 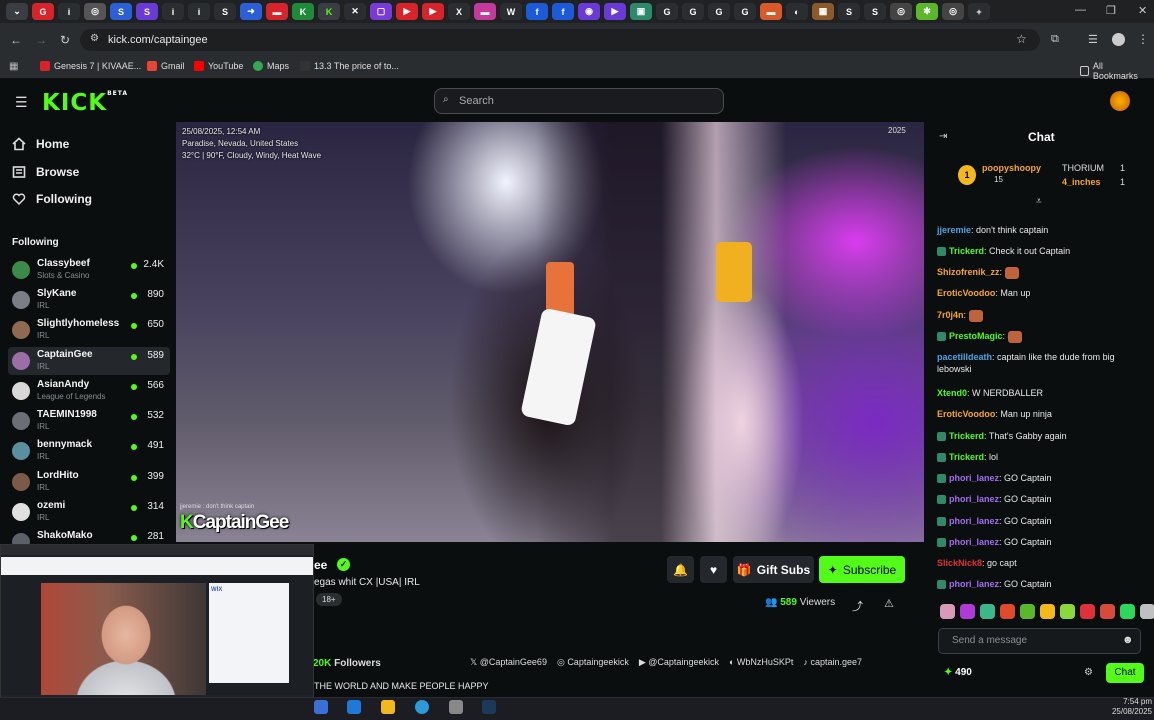 What do you see at coordinates (968, 272) in the screenshot?
I see `chat-username: Shizofrenik_zz` at bounding box center [968, 272].